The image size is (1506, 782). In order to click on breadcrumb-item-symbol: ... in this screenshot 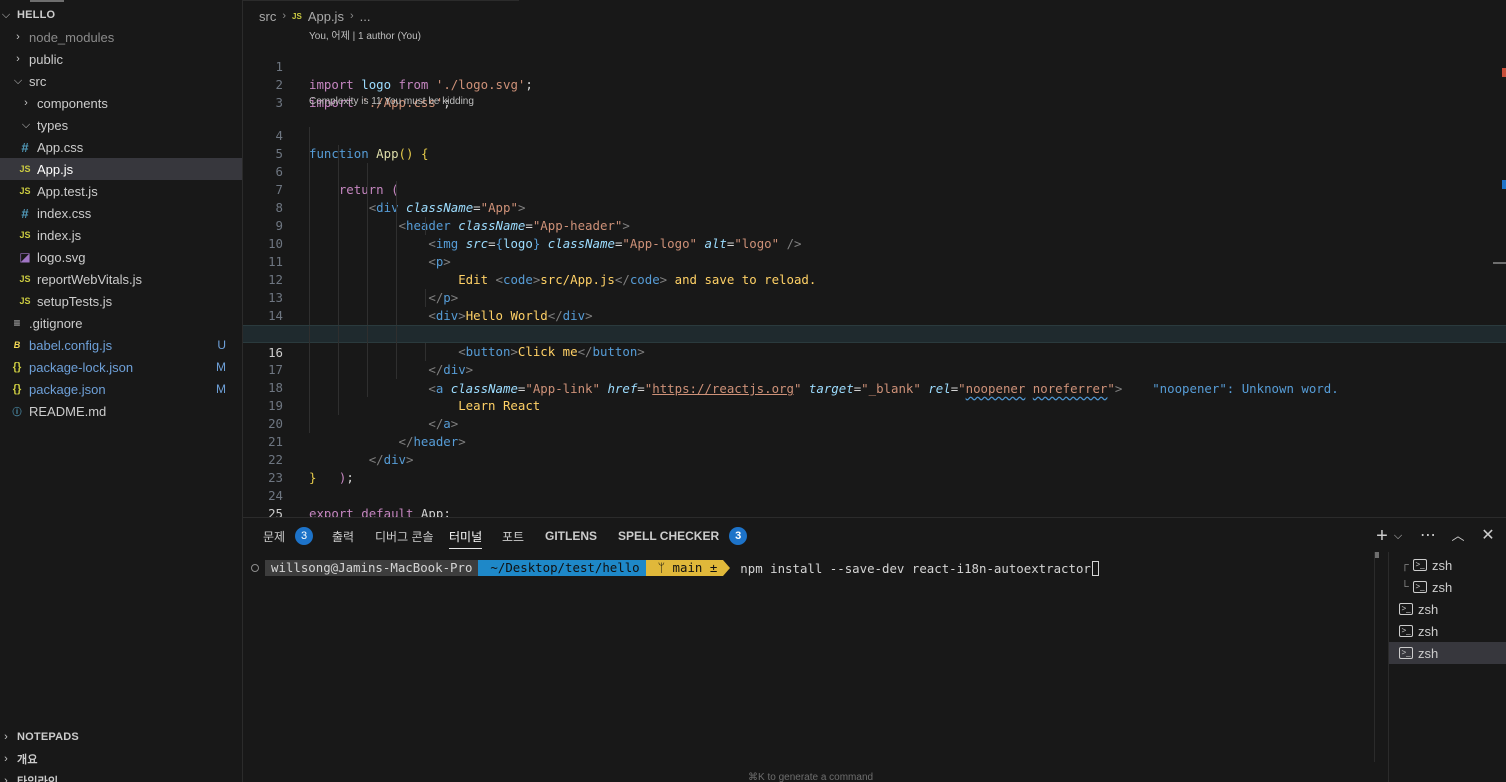, I will do `click(365, 16)`.